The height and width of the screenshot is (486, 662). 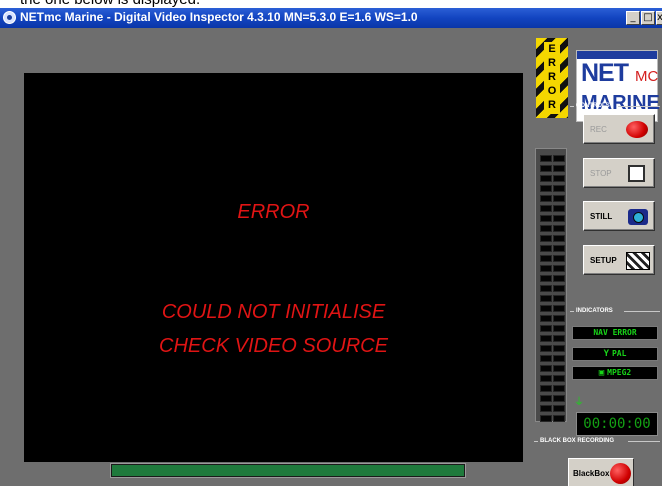 I want to click on blackbox-record-button: BlackBox, so click(x=601, y=472).